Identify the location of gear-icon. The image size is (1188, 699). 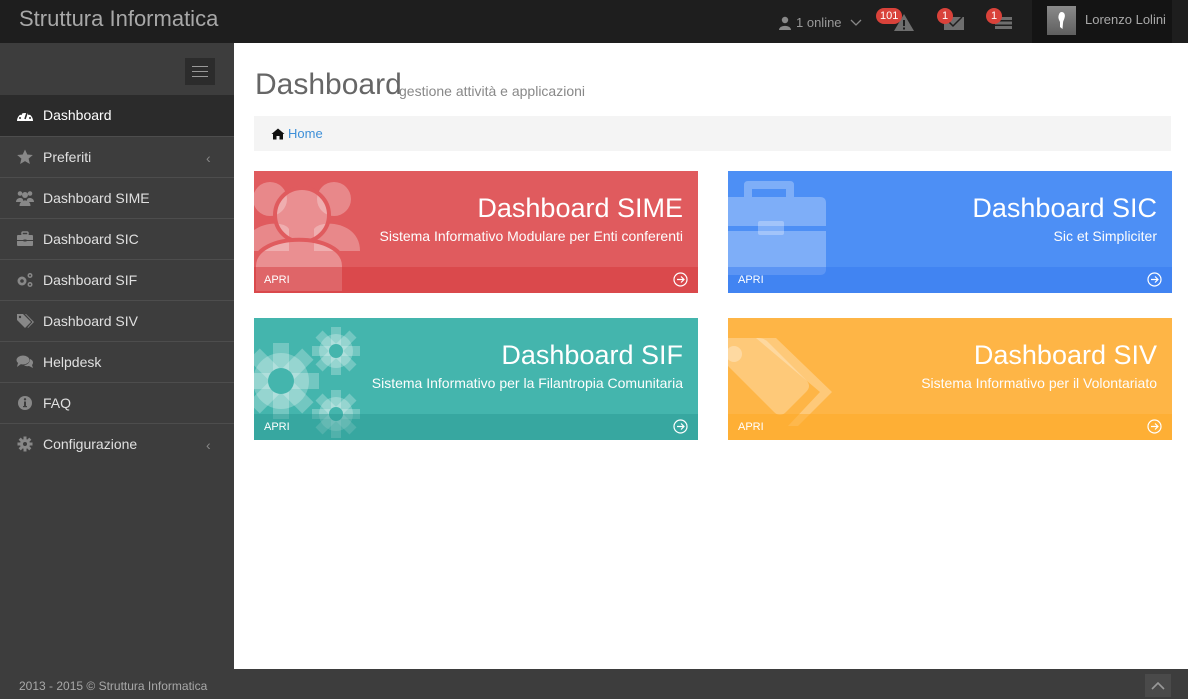
(25, 444).